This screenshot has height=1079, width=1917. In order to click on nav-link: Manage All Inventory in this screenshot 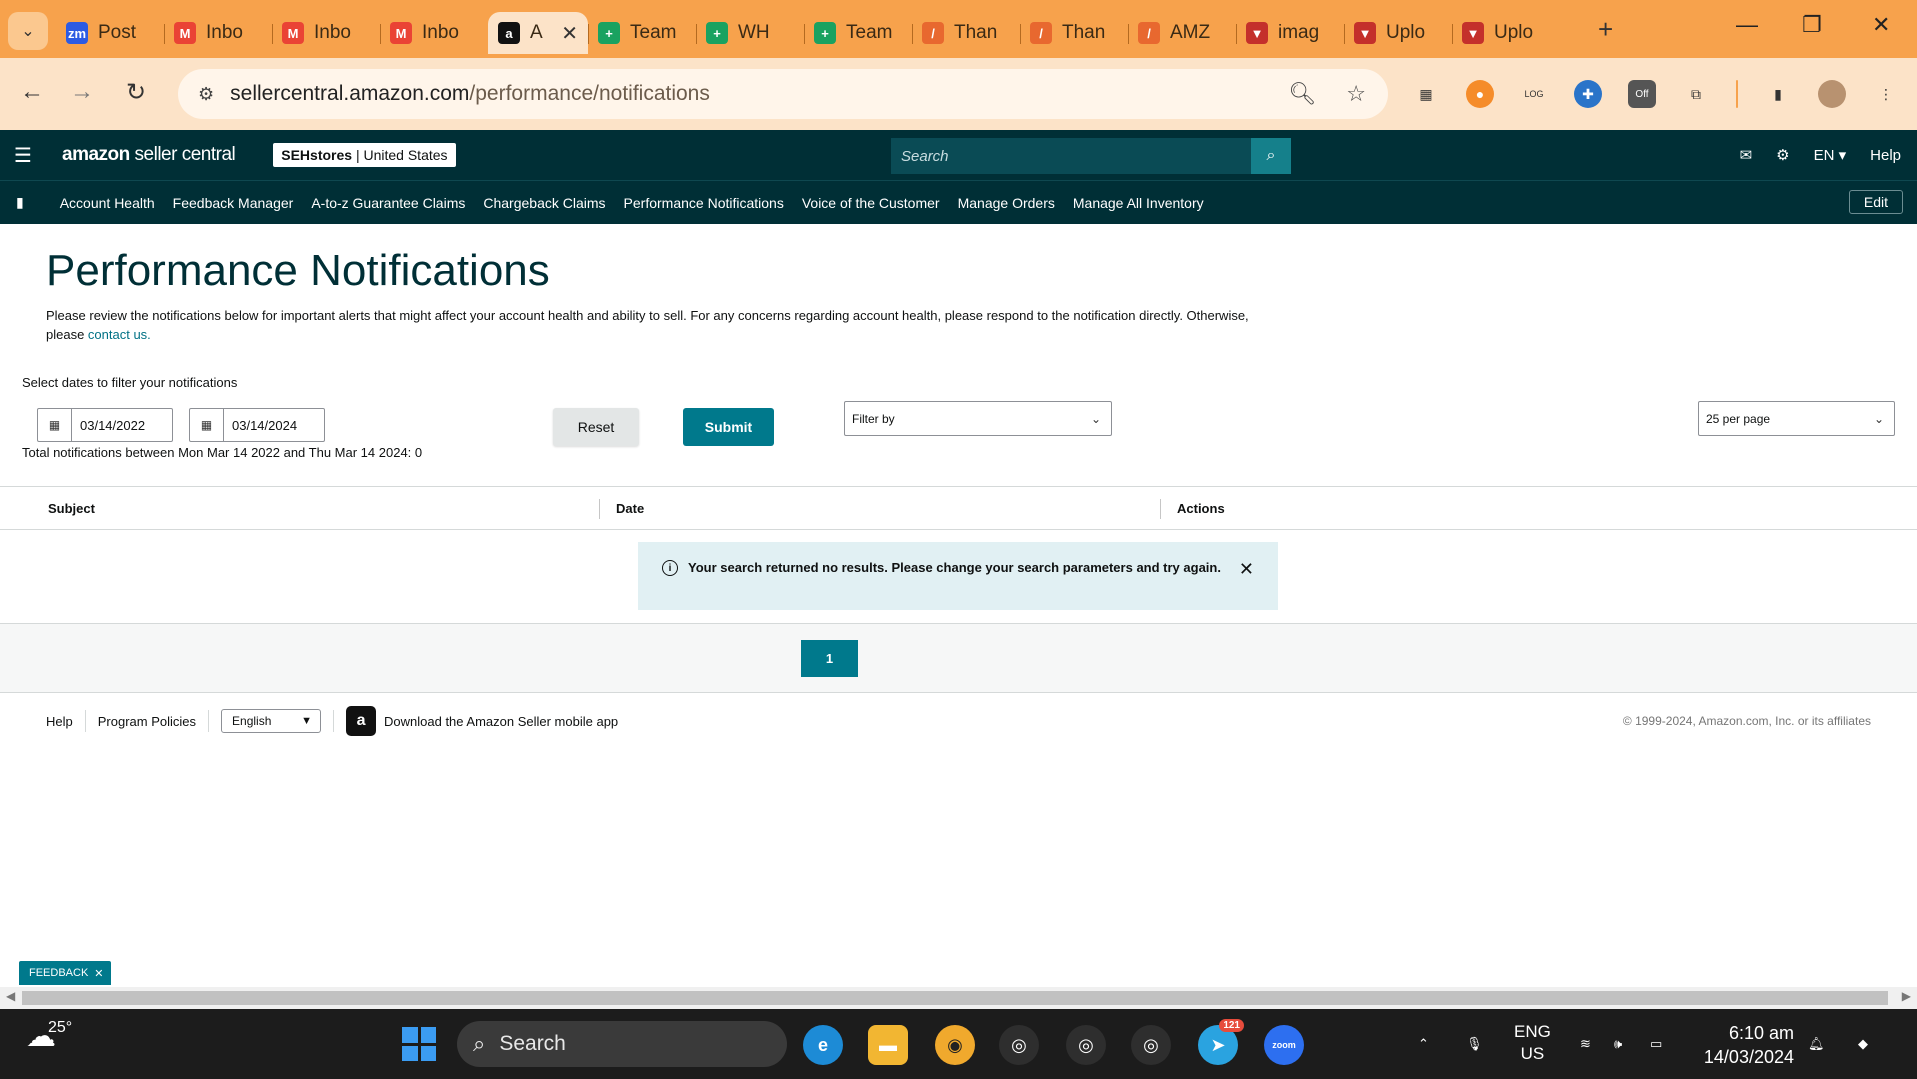, I will do `click(1138, 203)`.